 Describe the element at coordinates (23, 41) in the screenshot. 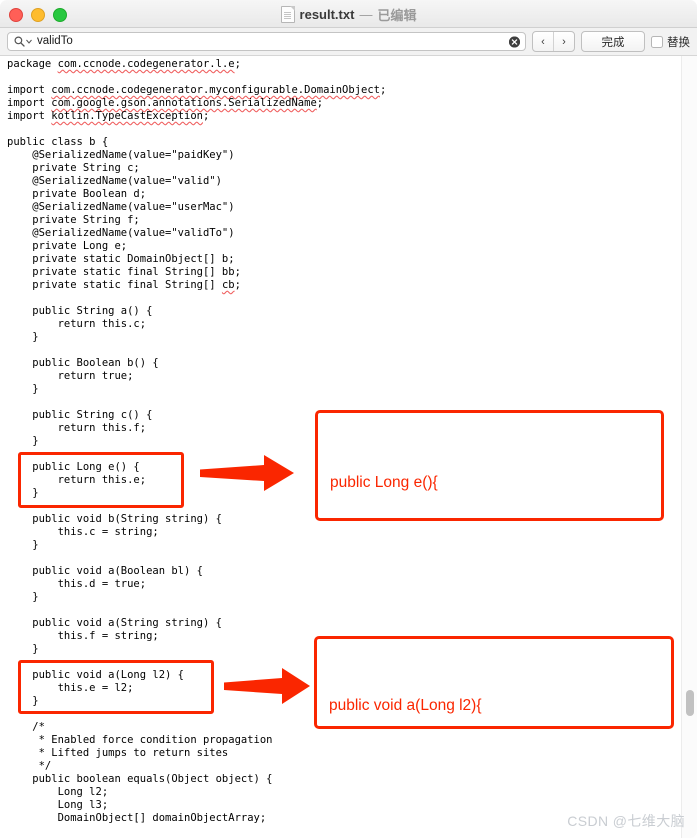

I see `search-icon` at that location.